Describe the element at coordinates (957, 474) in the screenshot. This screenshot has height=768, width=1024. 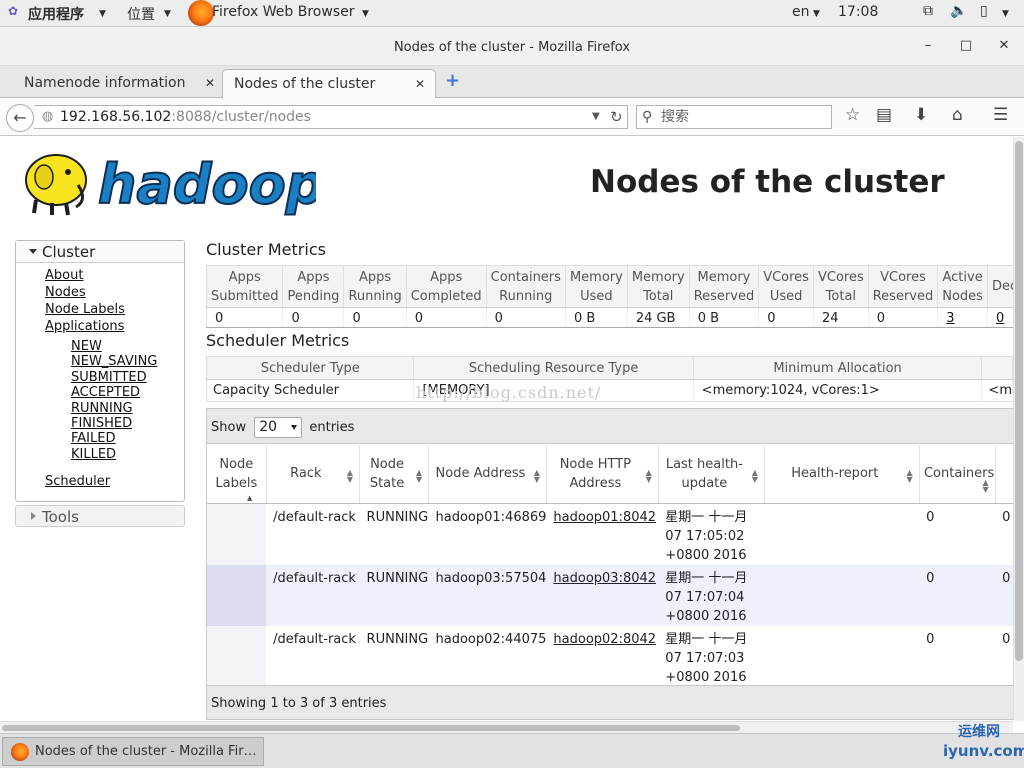
I see `col-containers: Containers ▲ ▼` at that location.